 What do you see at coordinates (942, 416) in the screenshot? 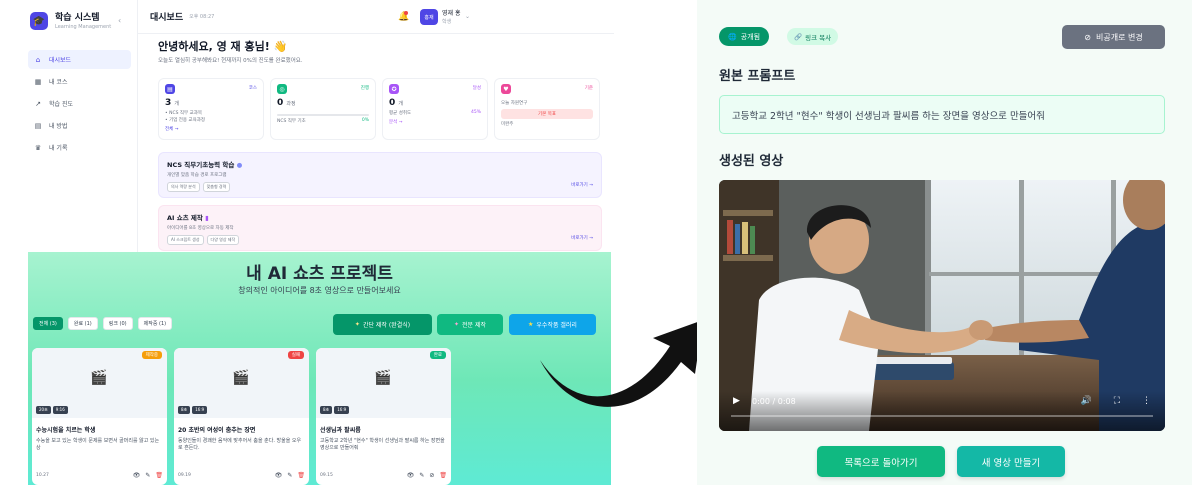
I see `video-progress-bar` at bounding box center [942, 416].